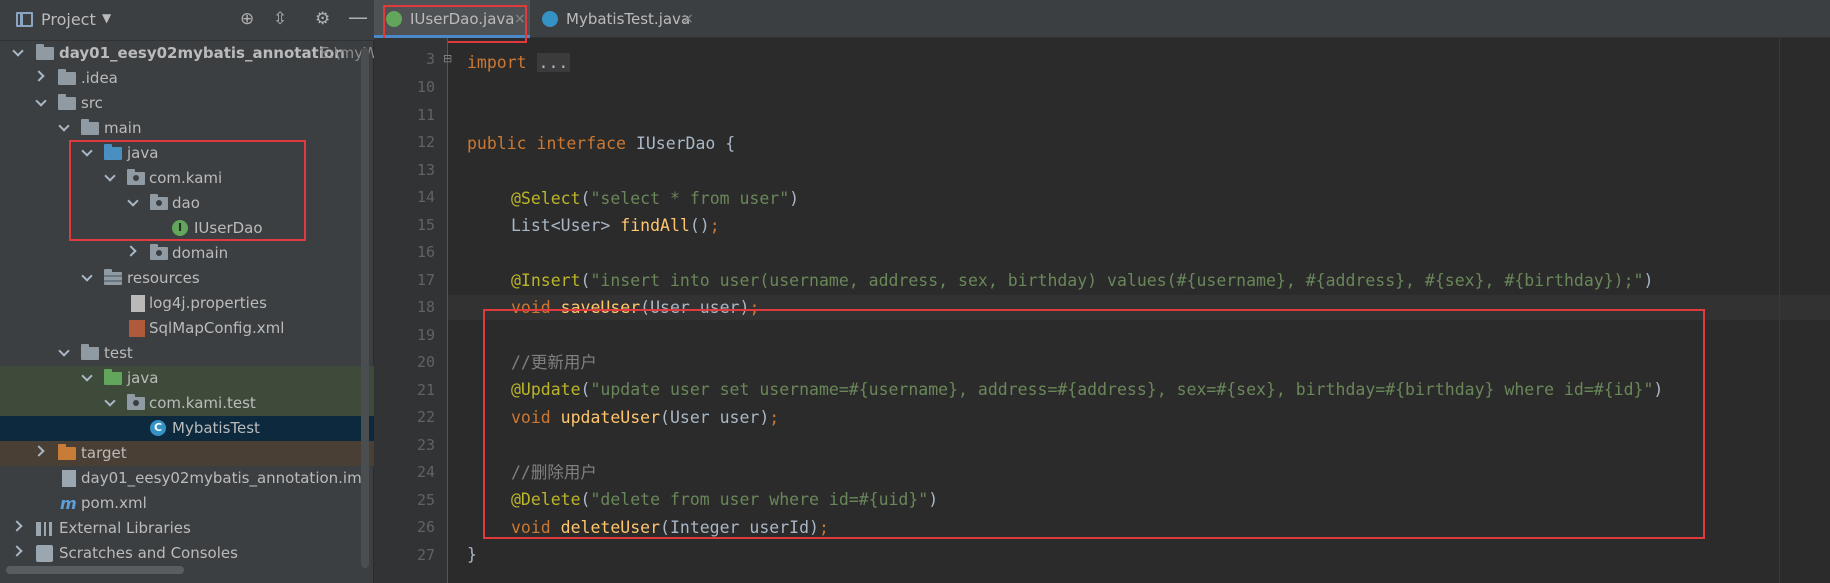 Image resolution: width=1830 pixels, height=583 pixels. I want to click on tab-mybatistest-java: MybatisTest.java ×, so click(615, 19).